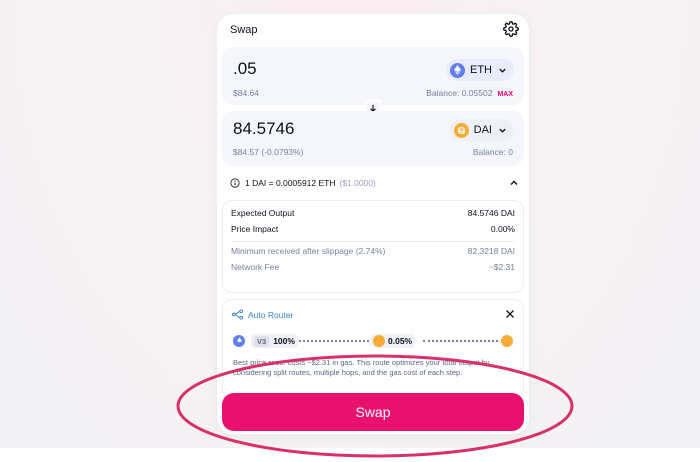  I want to click on max-button: MAX, so click(505, 94).